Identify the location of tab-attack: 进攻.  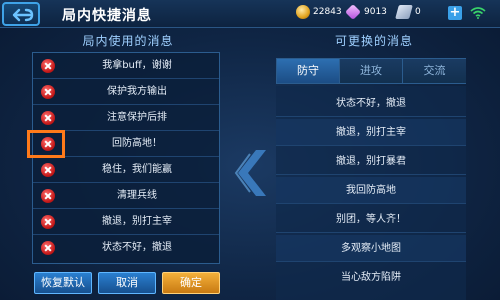
(371, 71).